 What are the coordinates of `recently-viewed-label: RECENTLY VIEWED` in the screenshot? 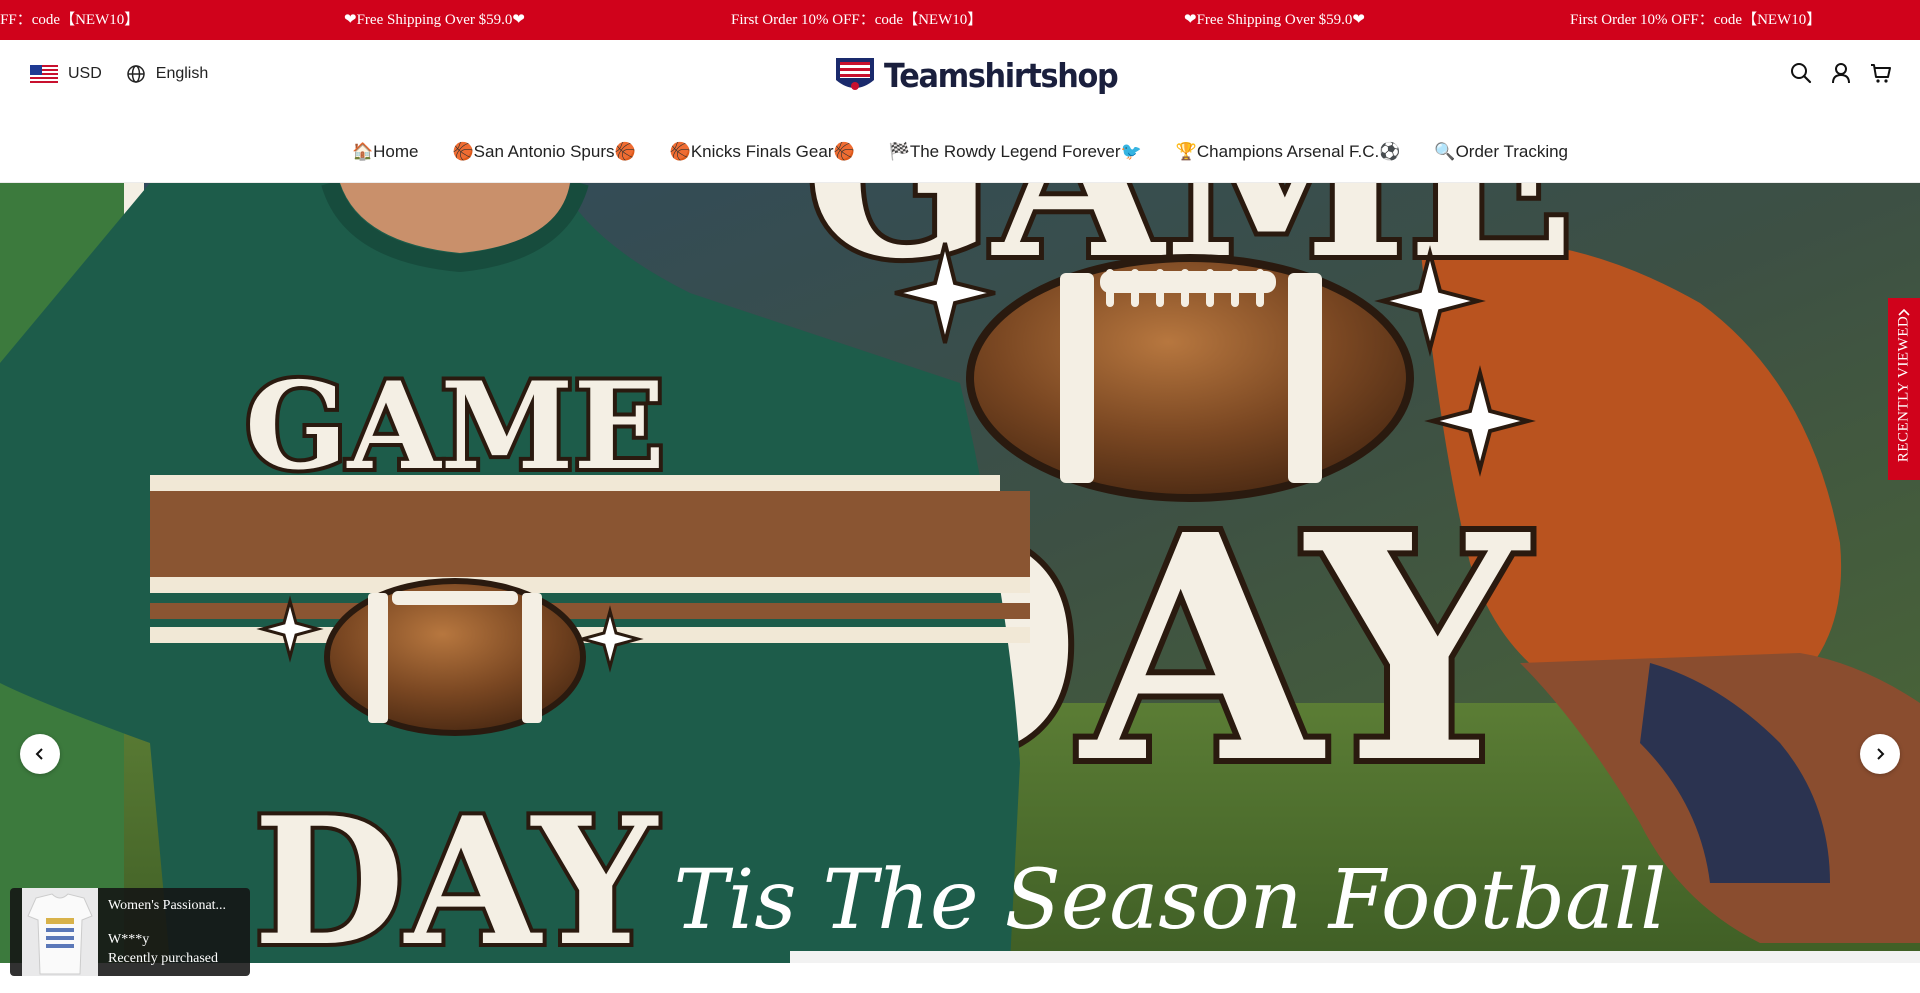 It's located at (1903, 389).